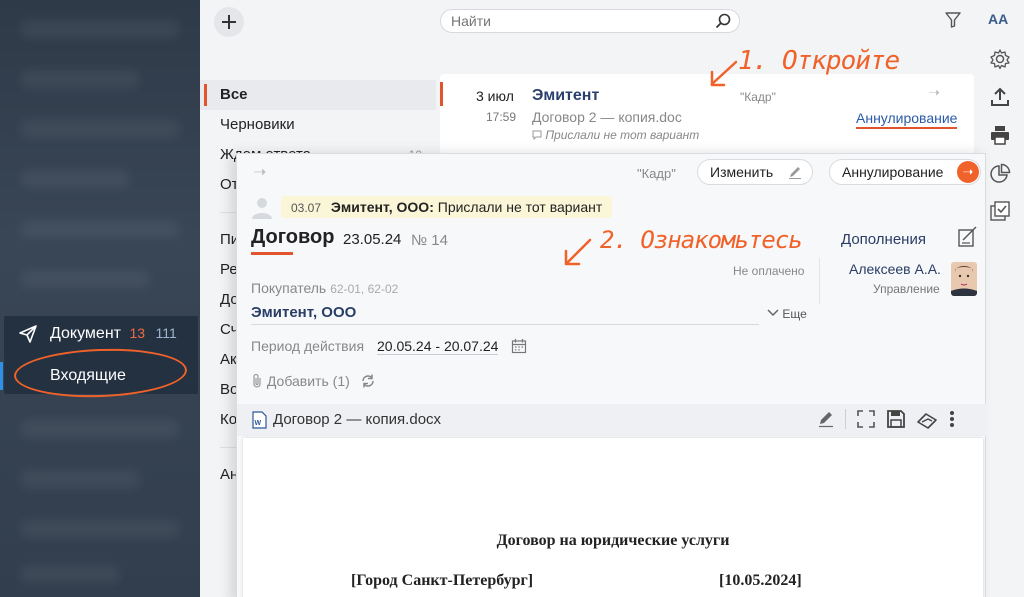 The image size is (1024, 597). I want to click on send-icon, so click(28, 334).